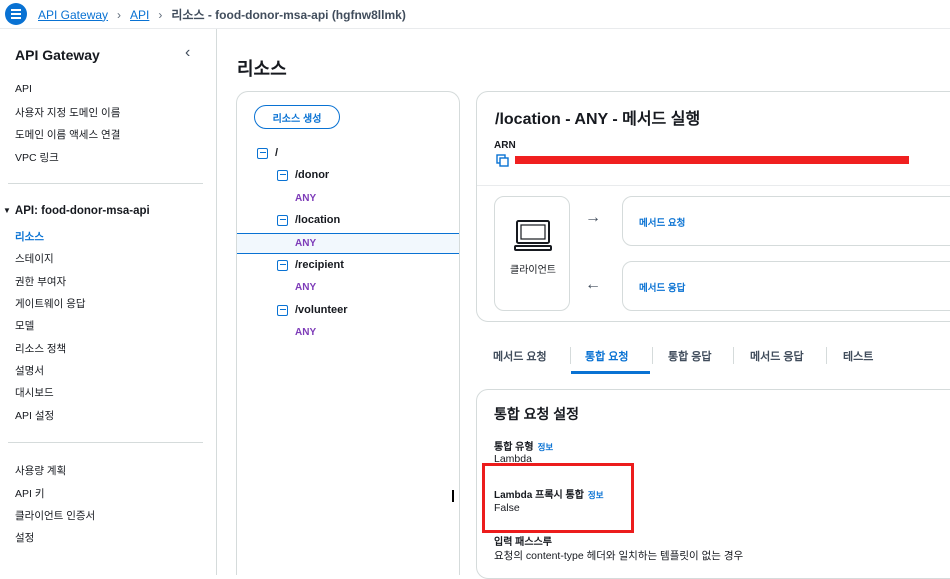  What do you see at coordinates (55, 515) in the screenshot?
I see `sidebar-item-client-certs: 클라이언트 인증서` at bounding box center [55, 515].